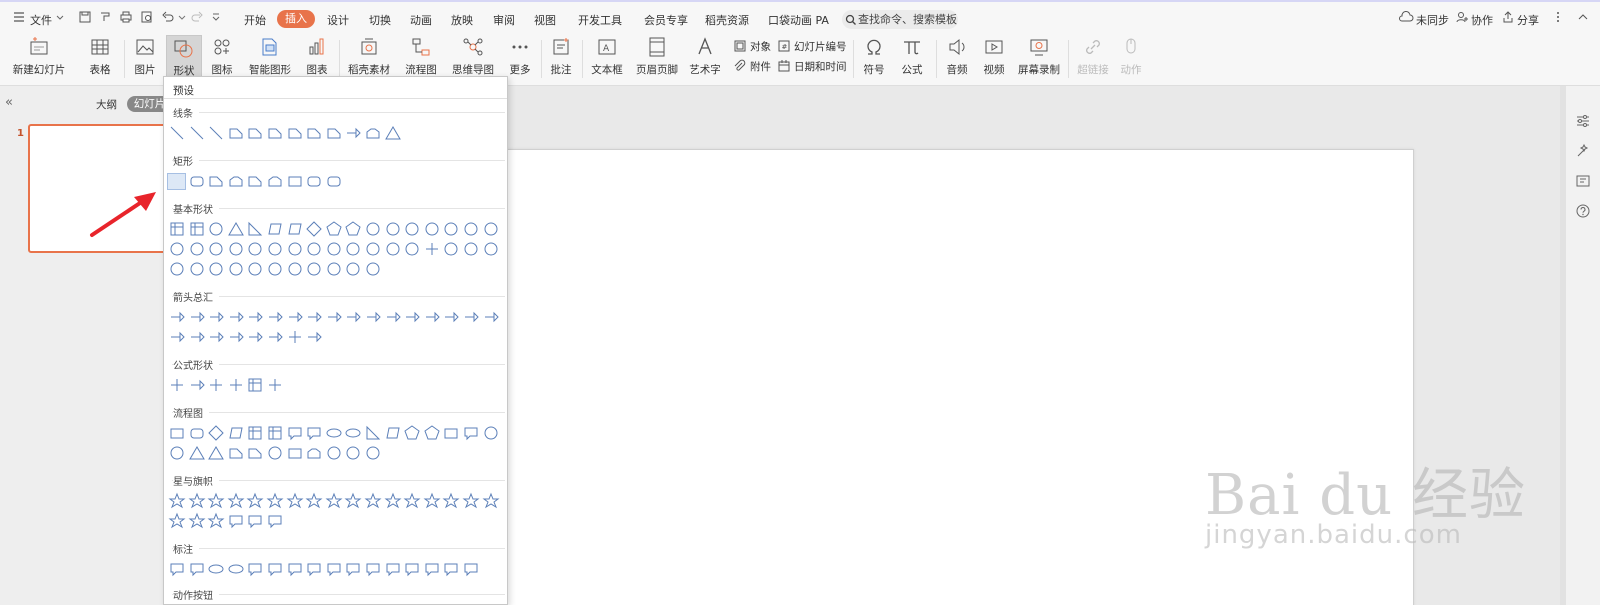 The width and height of the screenshot is (1600, 605). I want to click on symbol-button: 符号, so click(874, 59).